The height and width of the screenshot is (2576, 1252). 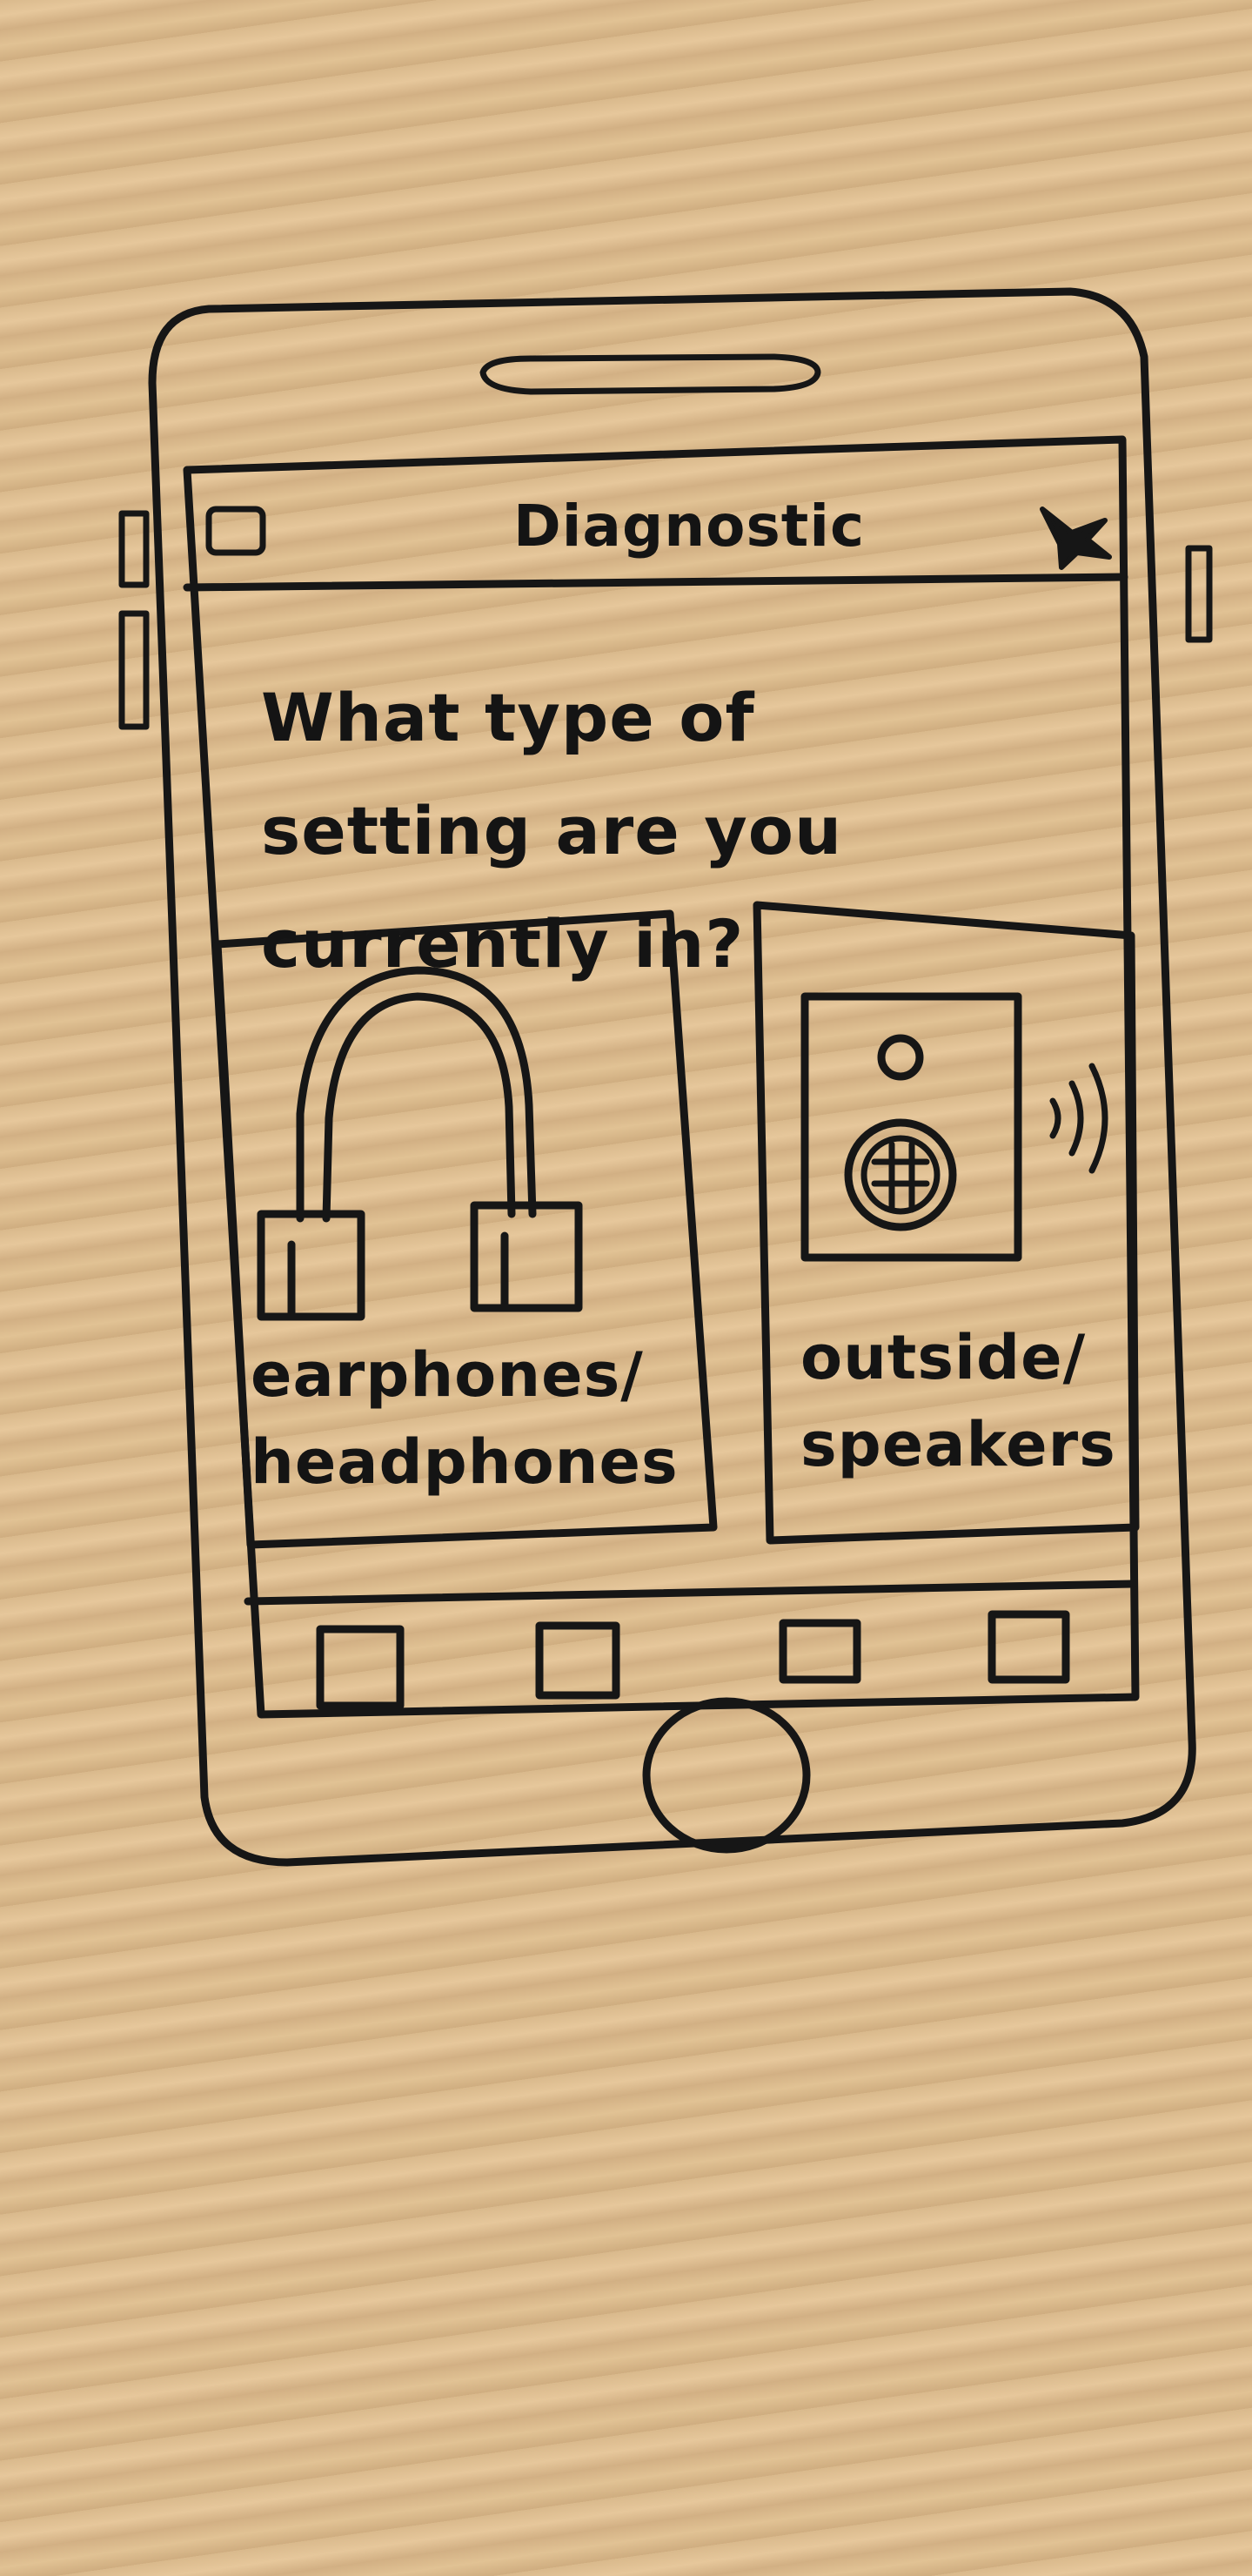 What do you see at coordinates (468, 1419) in the screenshot?
I see `option-label-headphones: earphones/ headphones` at bounding box center [468, 1419].